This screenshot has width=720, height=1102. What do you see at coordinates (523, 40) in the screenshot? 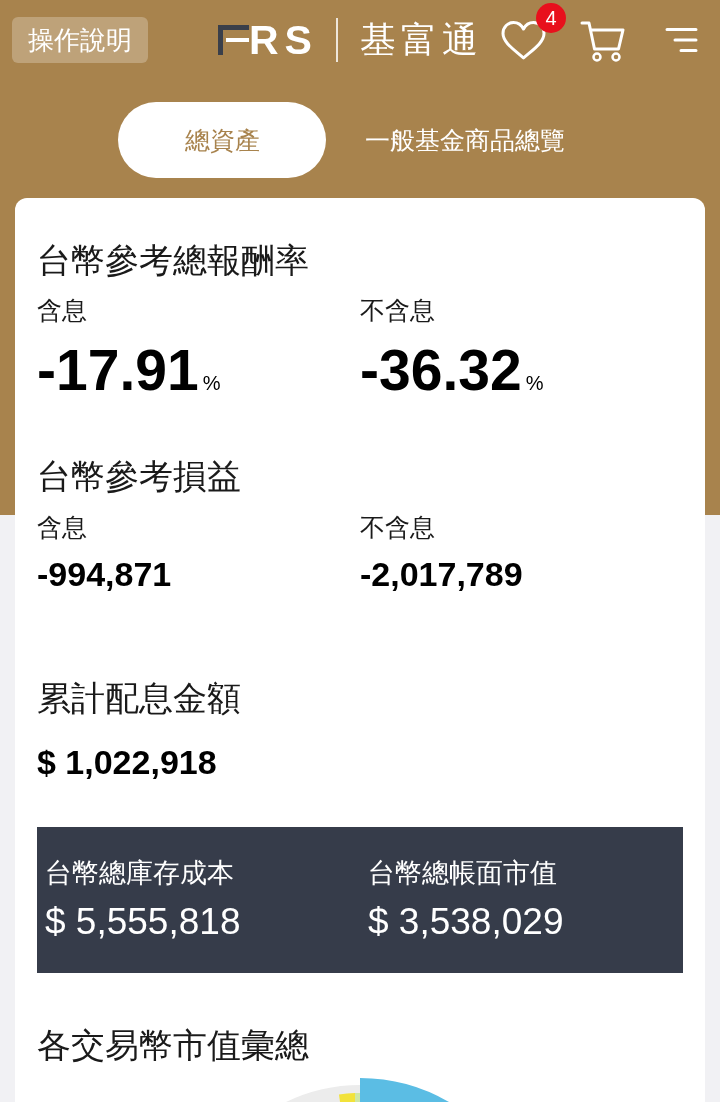
I see `heart-icon` at bounding box center [523, 40].